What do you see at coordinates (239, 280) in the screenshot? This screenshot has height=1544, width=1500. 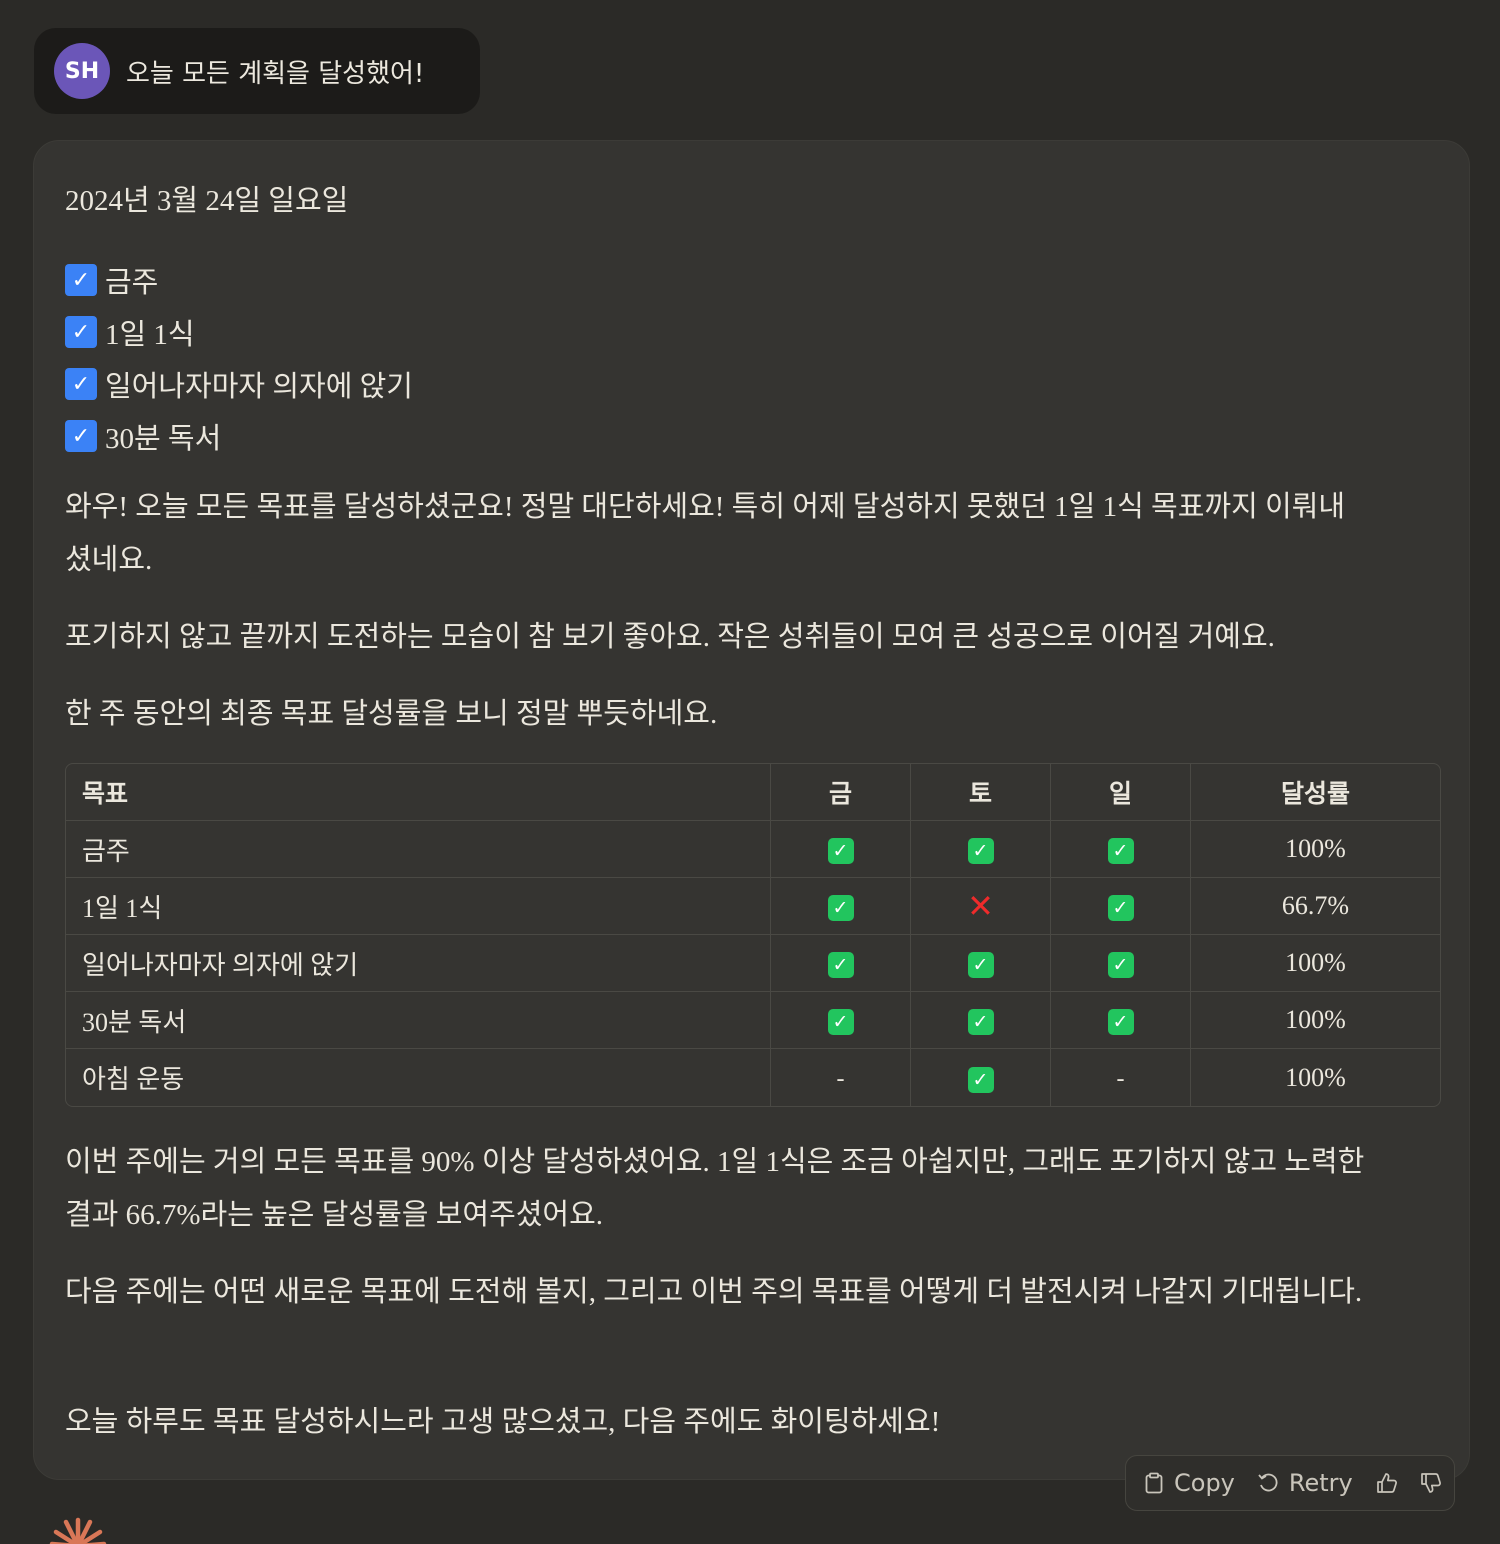 I see `checklist-item: ✓ 금주` at bounding box center [239, 280].